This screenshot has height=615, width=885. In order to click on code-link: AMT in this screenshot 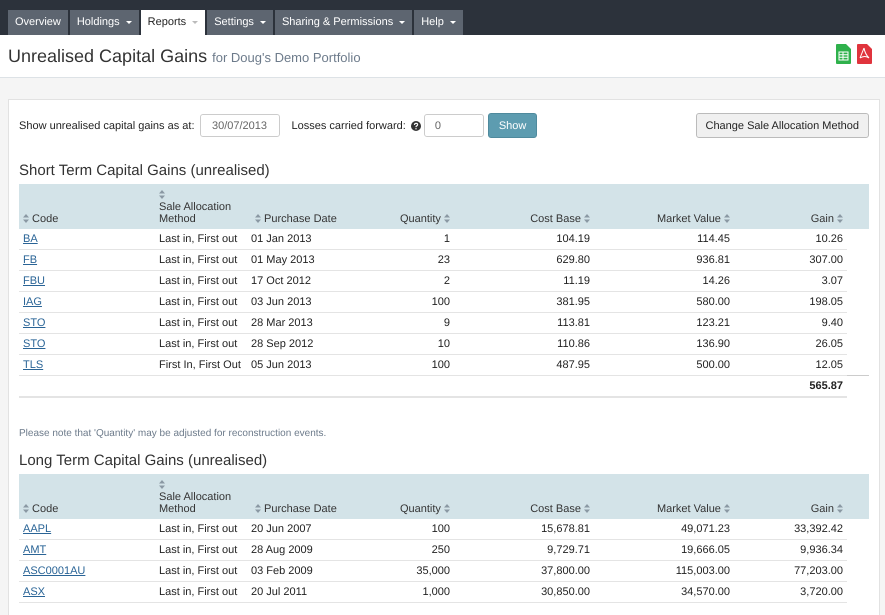, I will do `click(34, 550)`.